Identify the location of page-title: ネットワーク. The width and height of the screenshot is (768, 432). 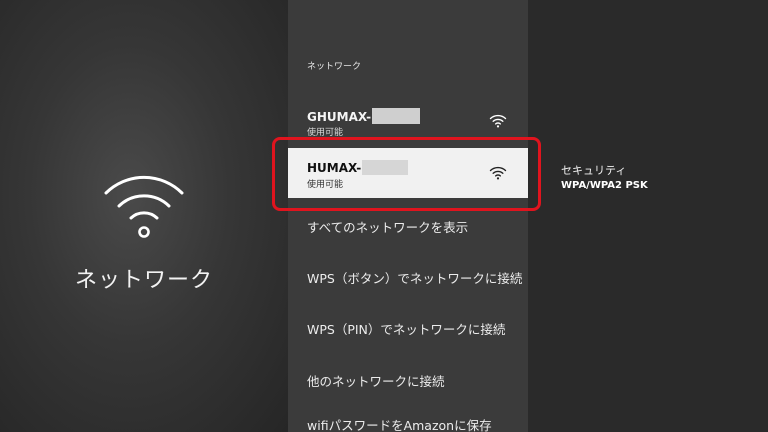
(143, 280).